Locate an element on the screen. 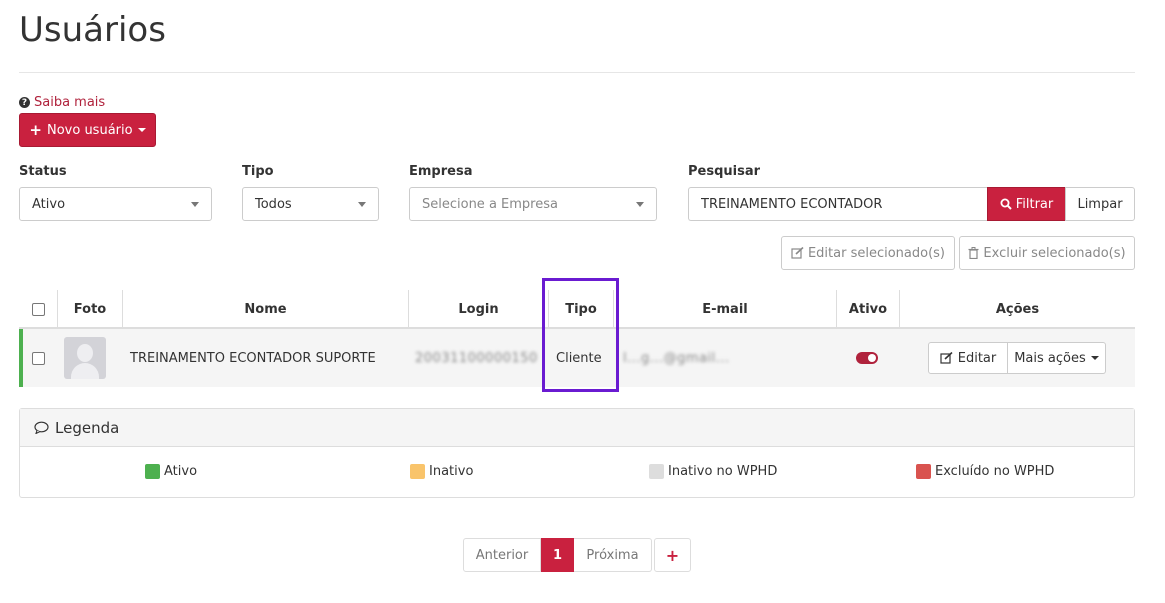 The image size is (1165, 603). filter-button: Filtrar is located at coordinates (1026, 204).